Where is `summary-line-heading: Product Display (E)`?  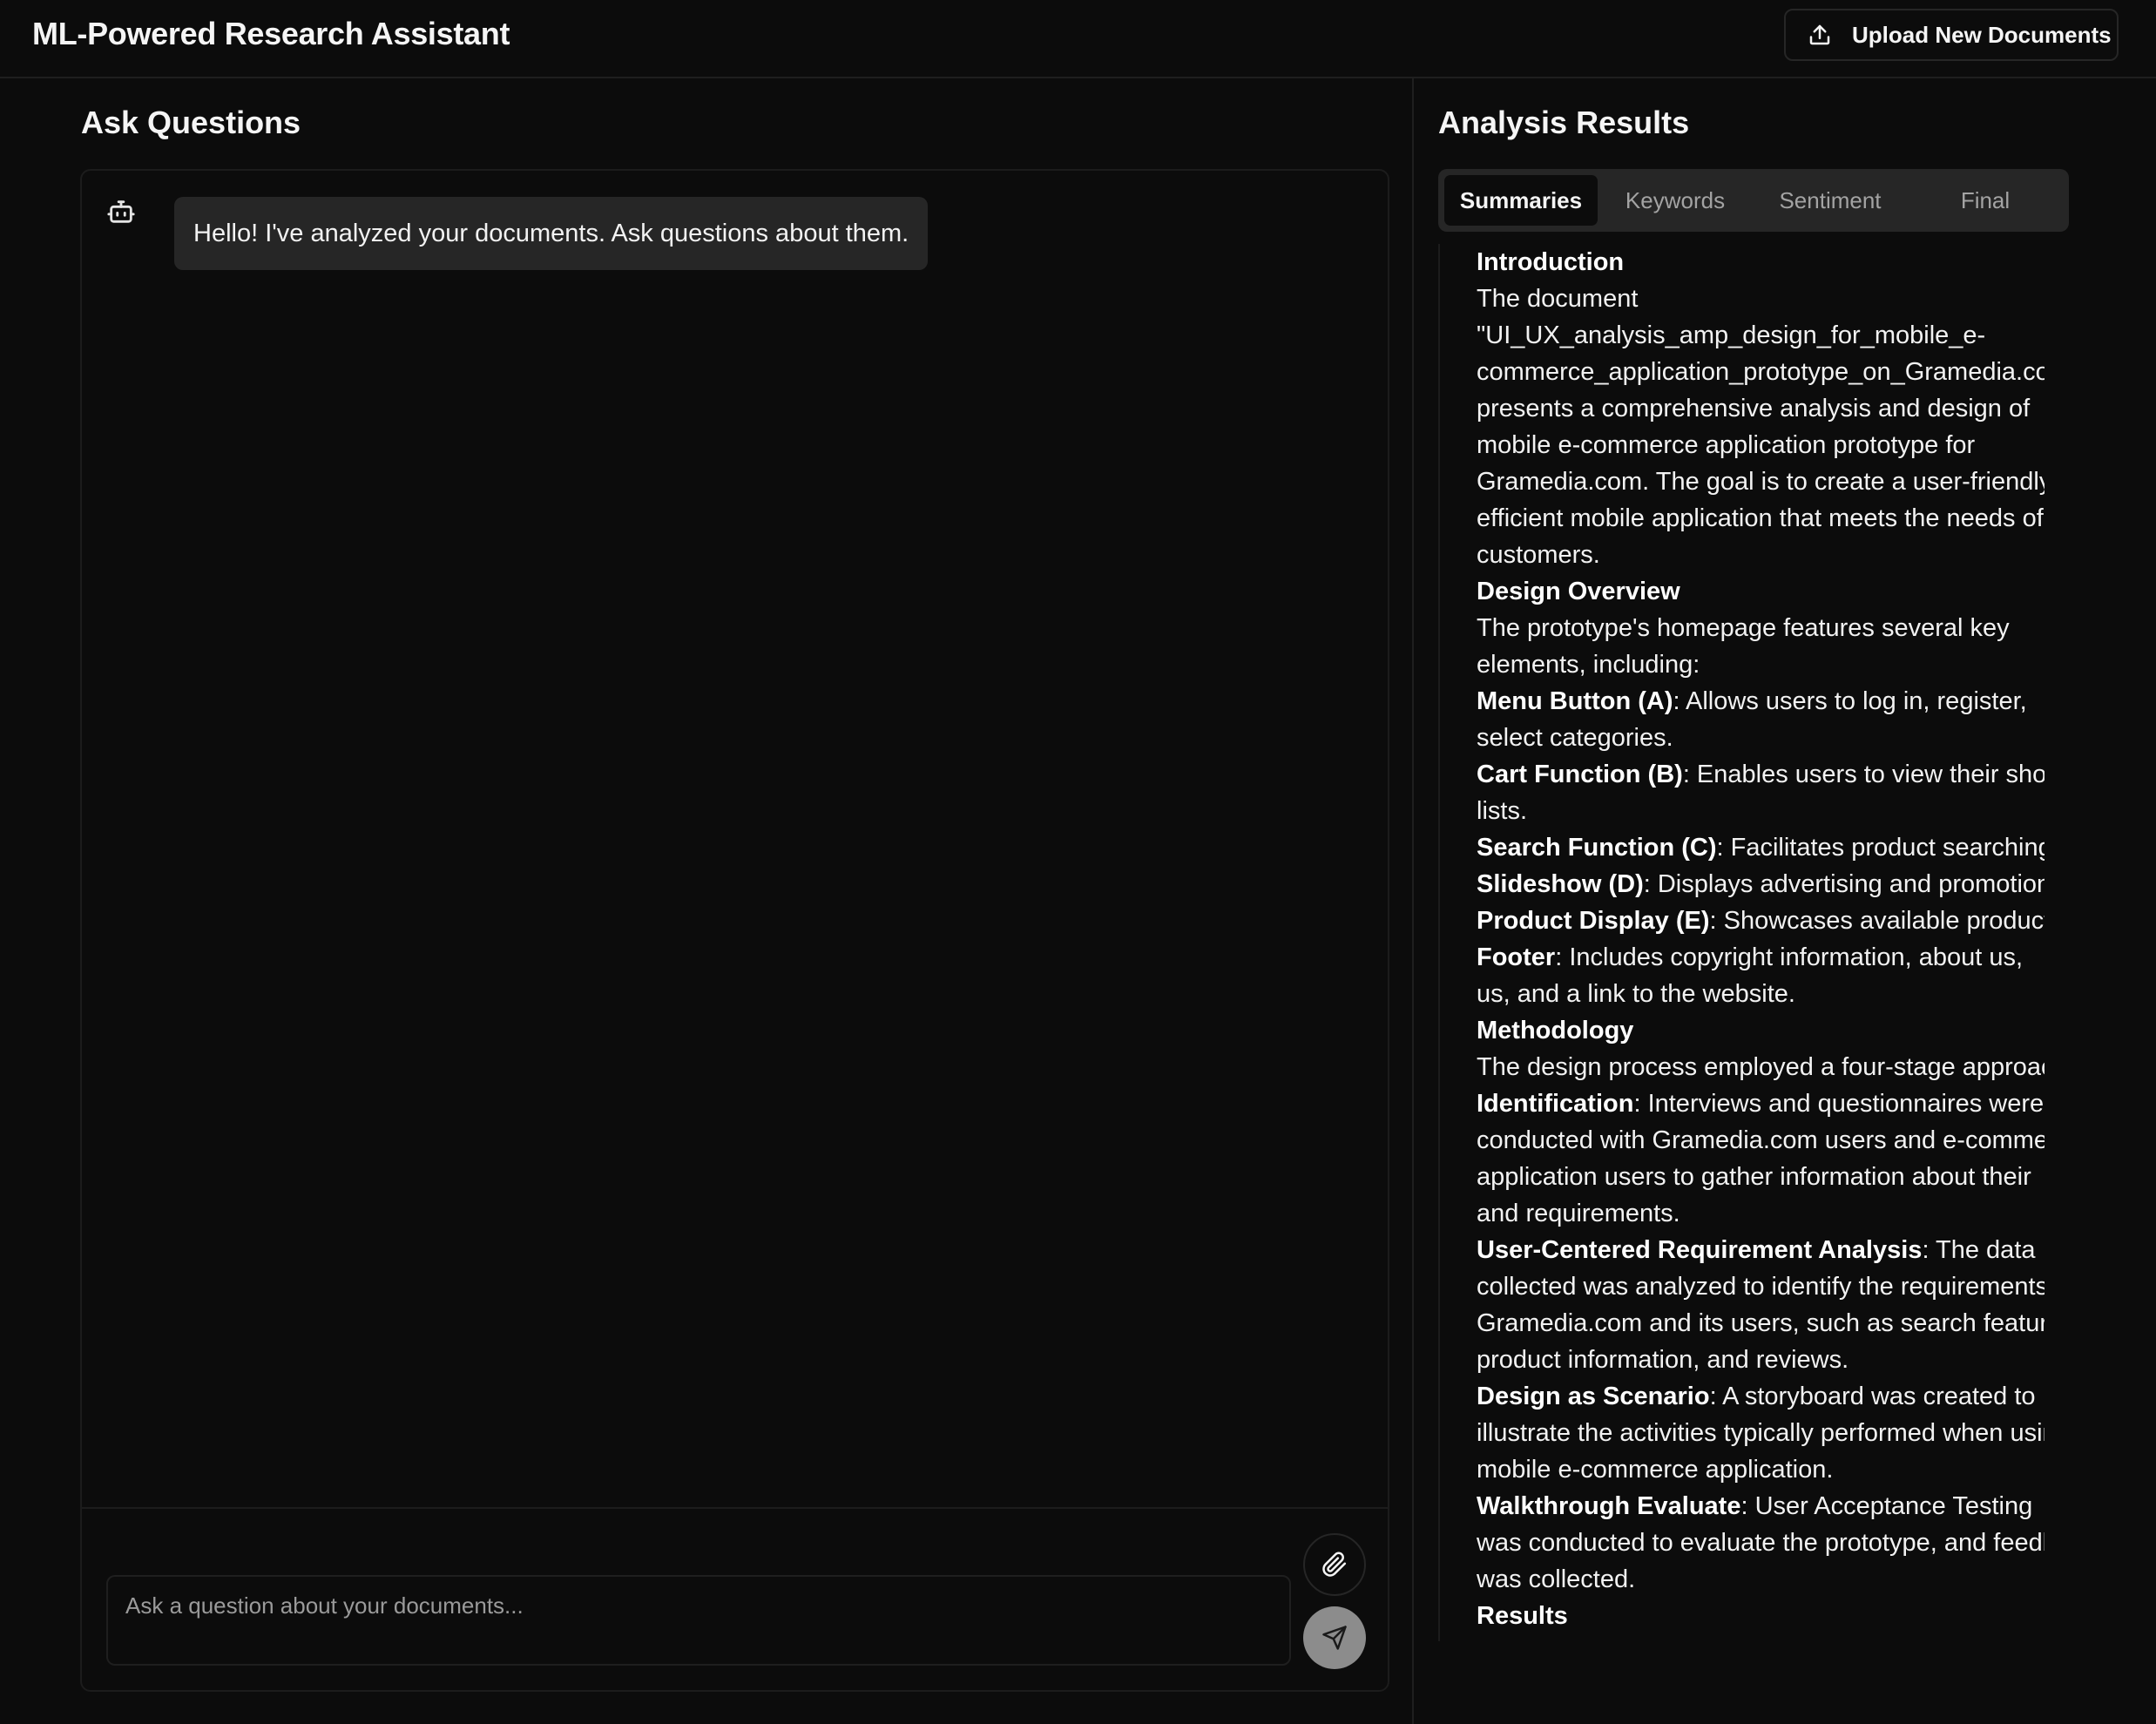 summary-line-heading: Product Display (E) is located at coordinates (1594, 921).